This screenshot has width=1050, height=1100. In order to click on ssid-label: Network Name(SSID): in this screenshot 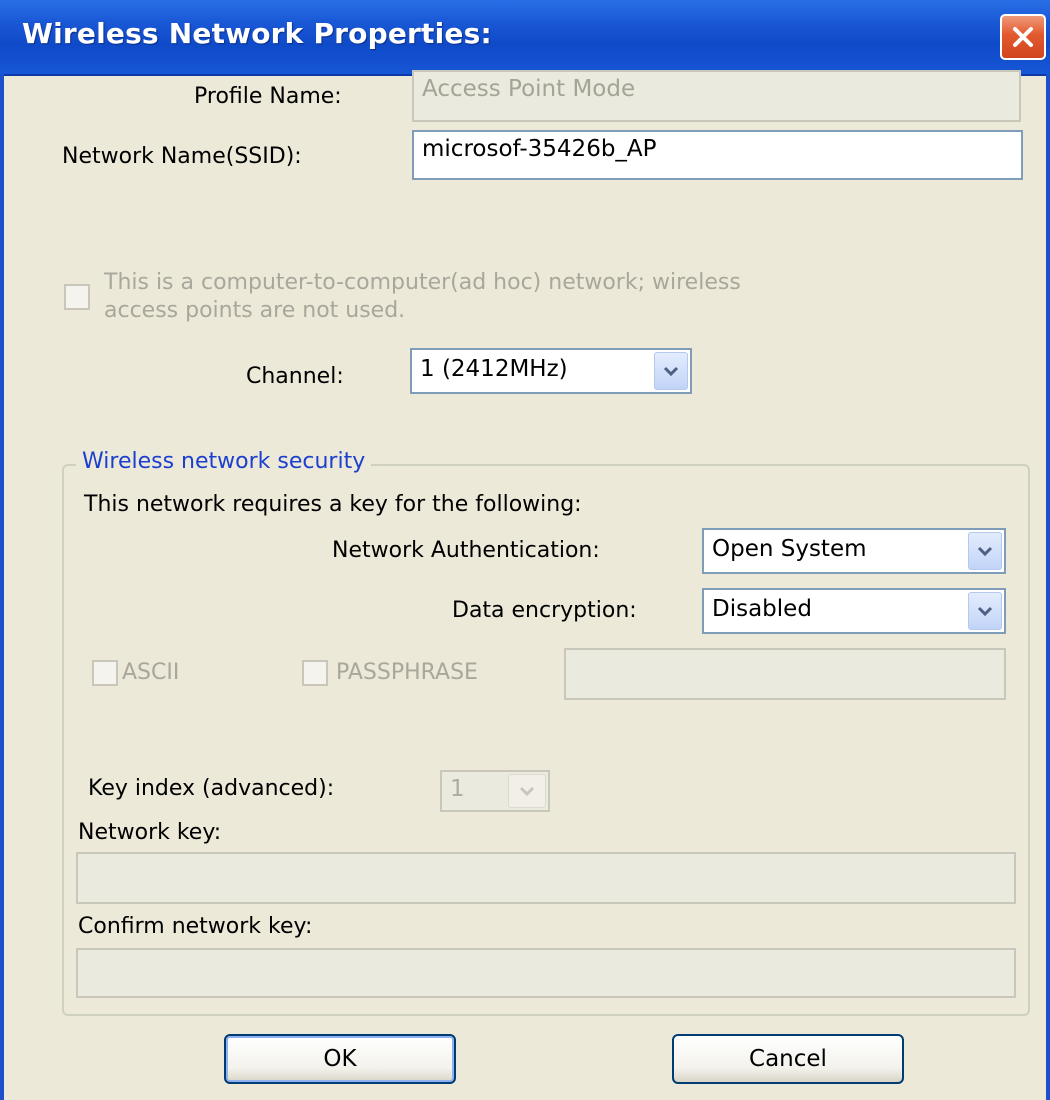, I will do `click(182, 156)`.